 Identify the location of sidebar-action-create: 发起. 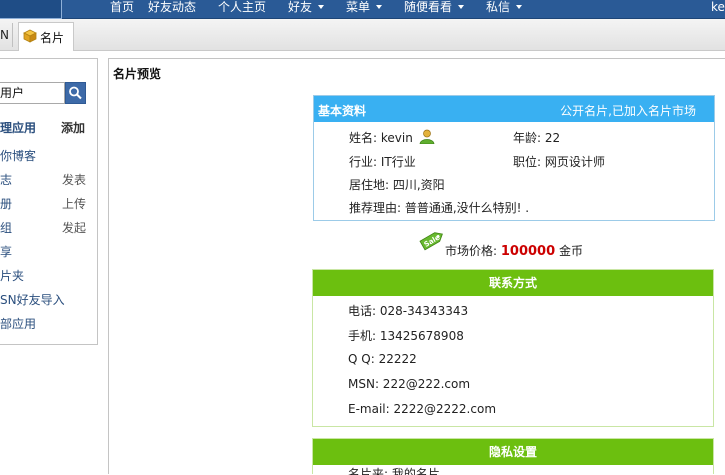
(74, 227).